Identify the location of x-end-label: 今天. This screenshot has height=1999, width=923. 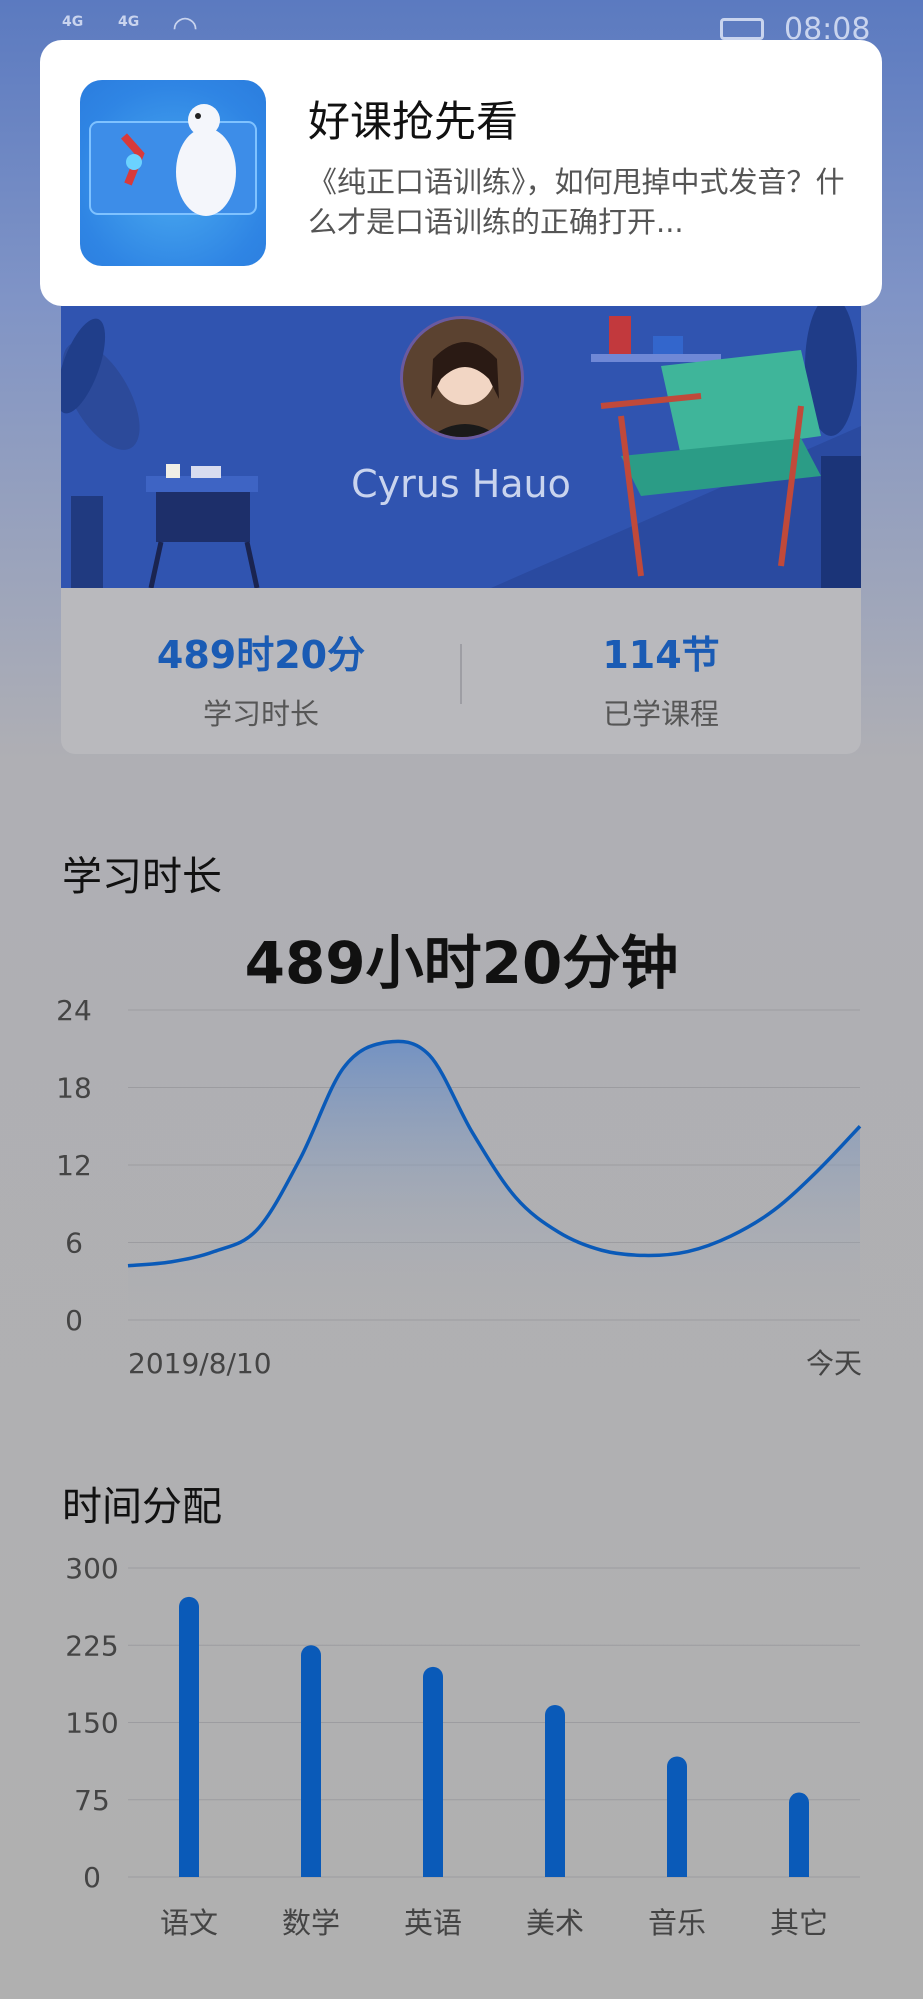
(834, 1363).